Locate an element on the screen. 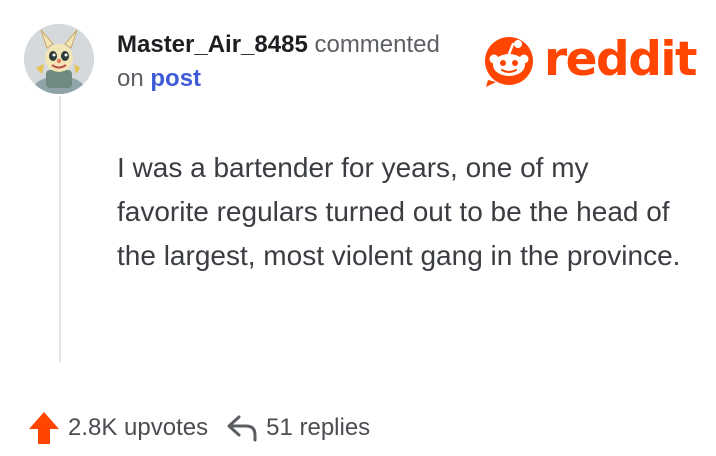 The width and height of the screenshot is (716, 456). avatar-image is located at coordinates (59, 59).